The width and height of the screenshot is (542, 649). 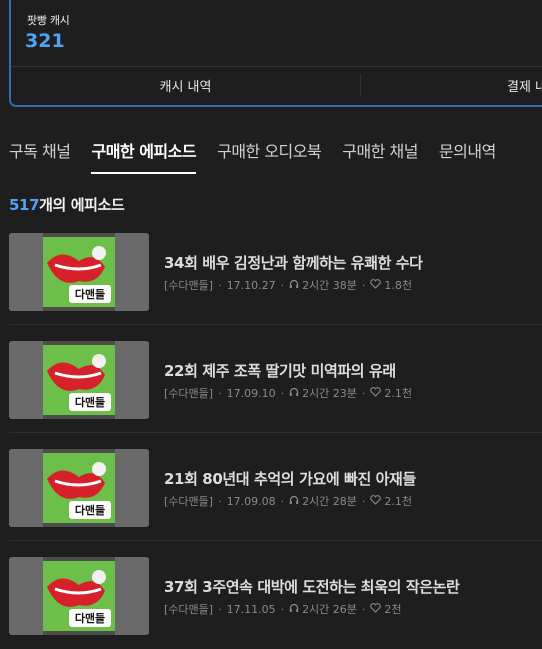 I want to click on episode-meta: [수다맨들] · 17.09.08 · 2시간 28분 · 2.1천, so click(x=288, y=501).